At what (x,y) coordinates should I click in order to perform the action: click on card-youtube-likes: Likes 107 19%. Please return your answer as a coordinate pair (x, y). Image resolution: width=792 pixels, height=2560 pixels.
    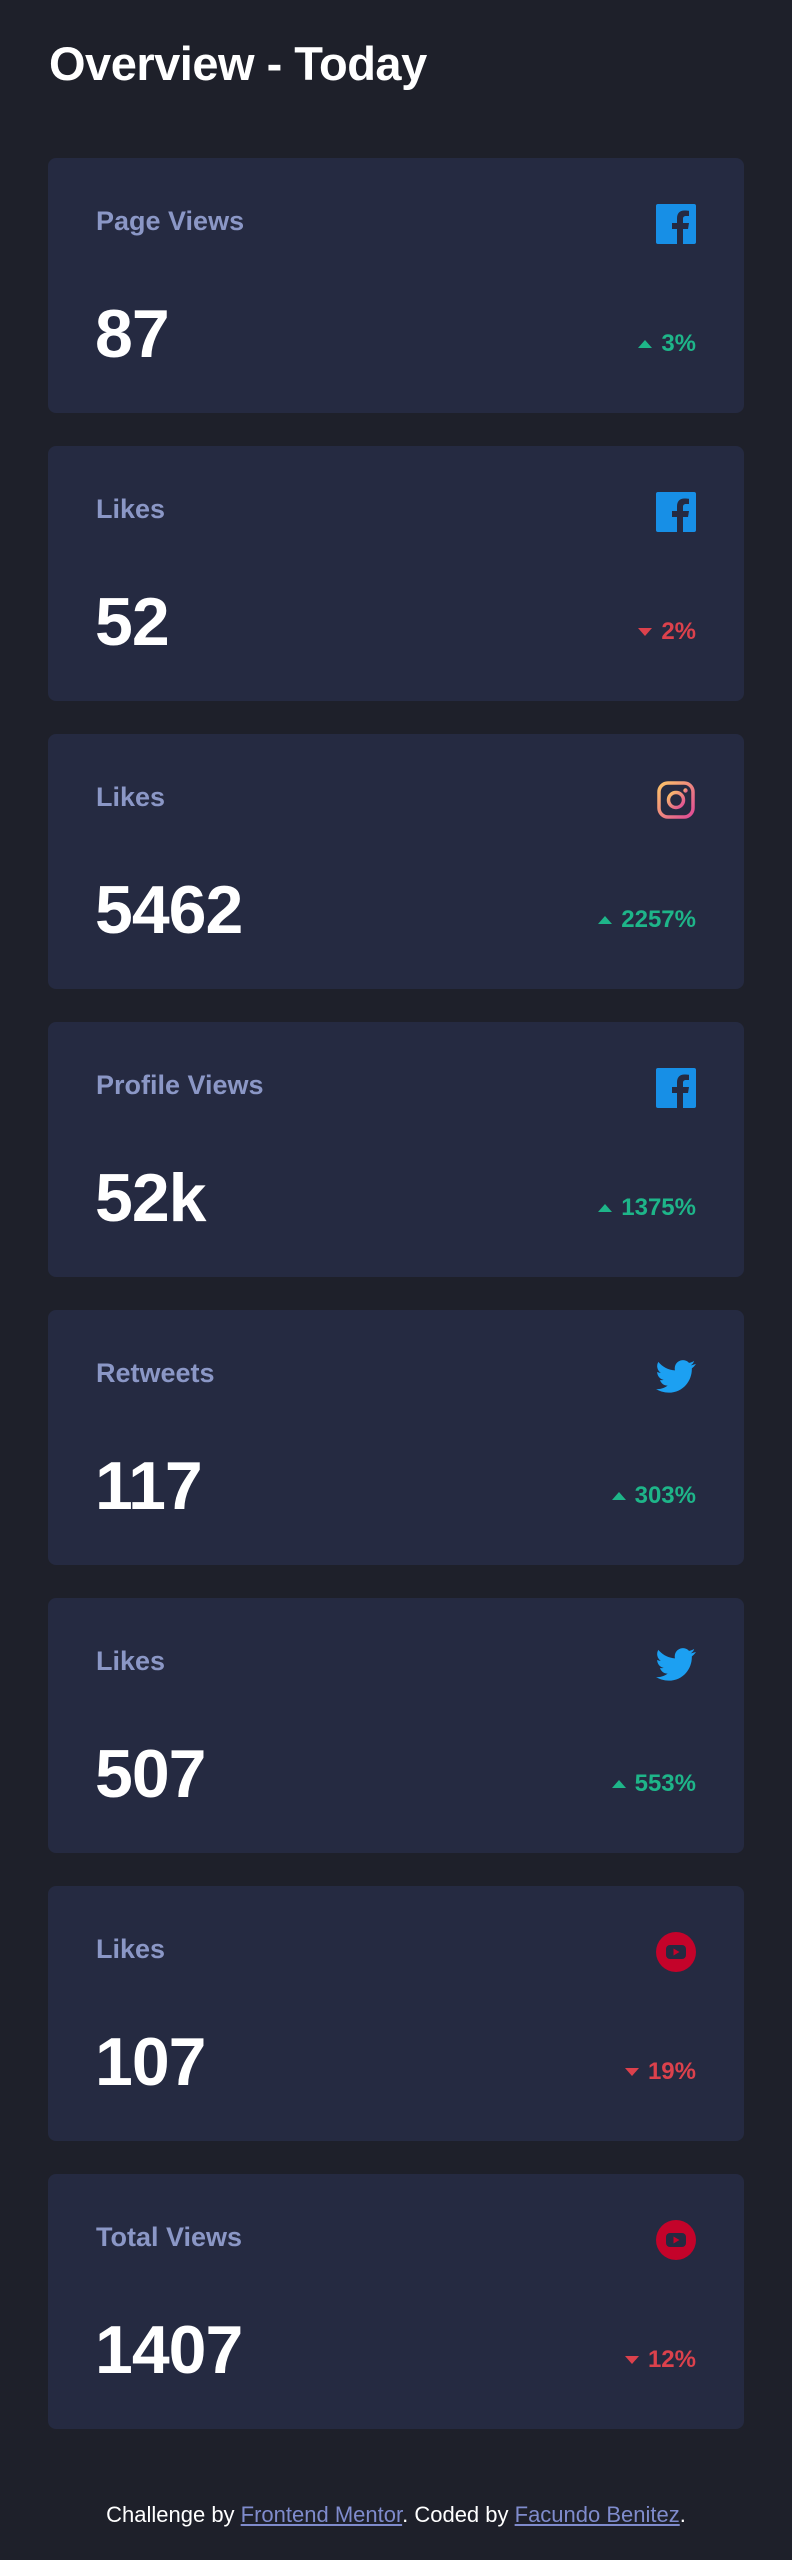
    Looking at the image, I should click on (396, 2013).